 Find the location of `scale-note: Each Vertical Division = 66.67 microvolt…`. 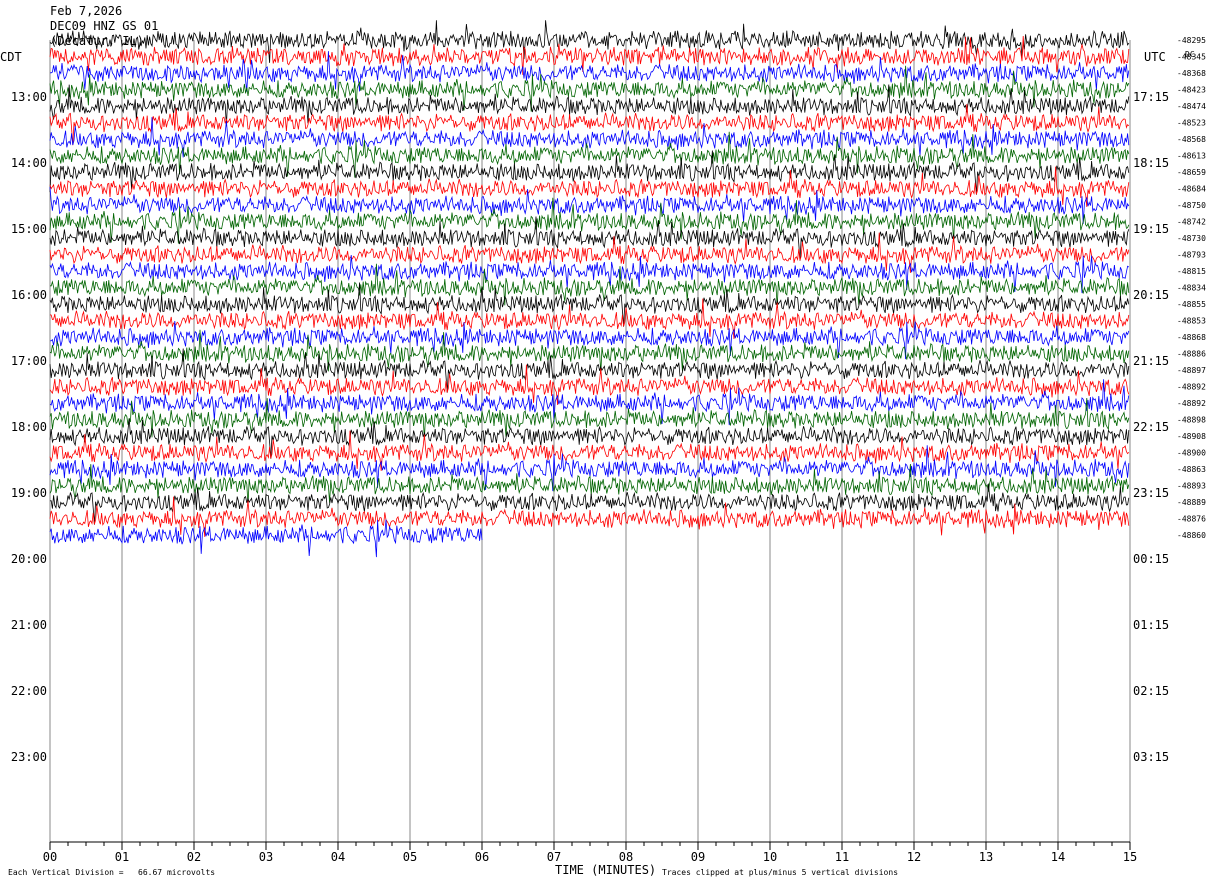

scale-note: Each Vertical Division = 66.67 microvolt… is located at coordinates (112, 872).